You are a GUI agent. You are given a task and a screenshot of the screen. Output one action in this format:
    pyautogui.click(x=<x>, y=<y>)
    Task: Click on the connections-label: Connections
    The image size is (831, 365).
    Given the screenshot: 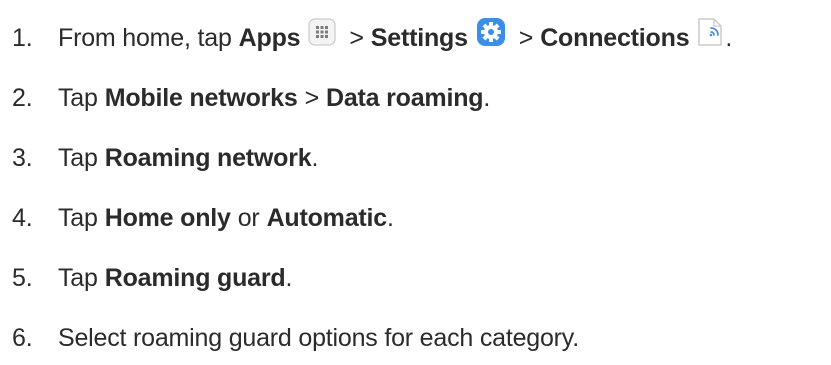 What is the action you would take?
    pyautogui.click(x=615, y=37)
    